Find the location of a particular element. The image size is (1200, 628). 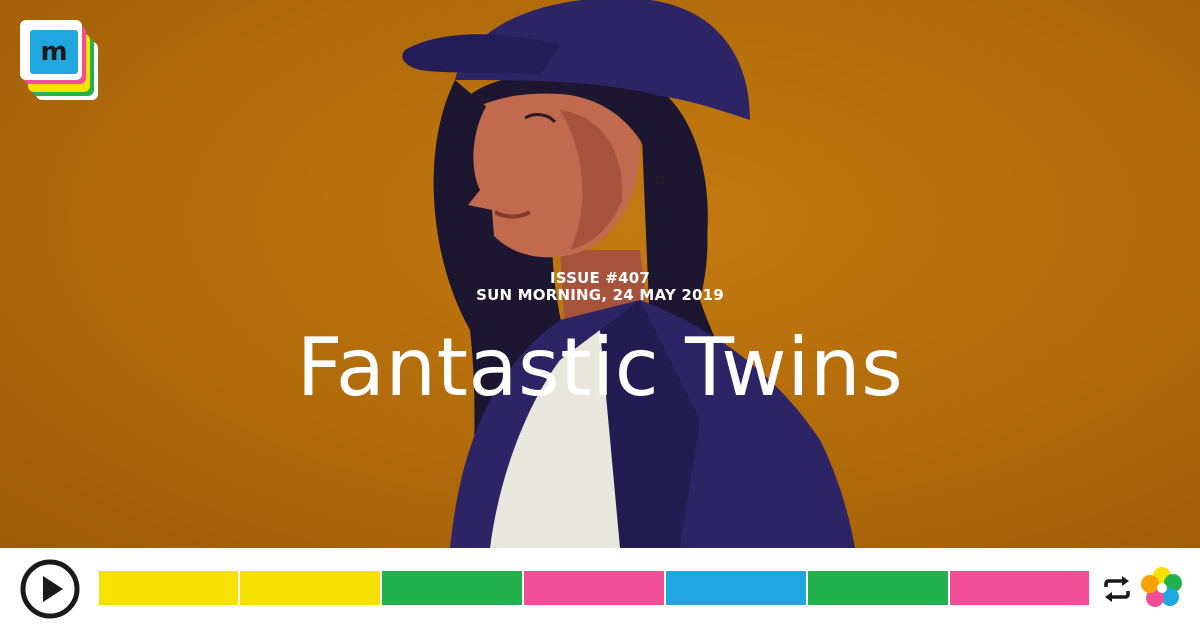

play-icon is located at coordinates (50, 589).